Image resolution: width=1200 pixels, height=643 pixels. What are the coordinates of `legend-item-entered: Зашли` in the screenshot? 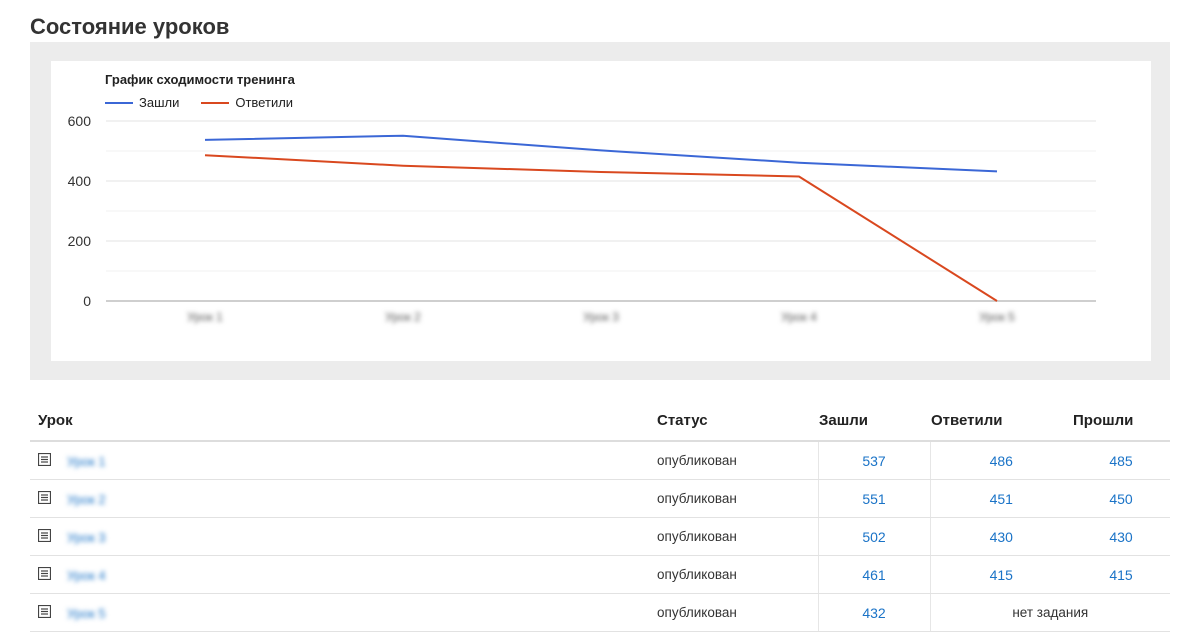 It's located at (142, 102).